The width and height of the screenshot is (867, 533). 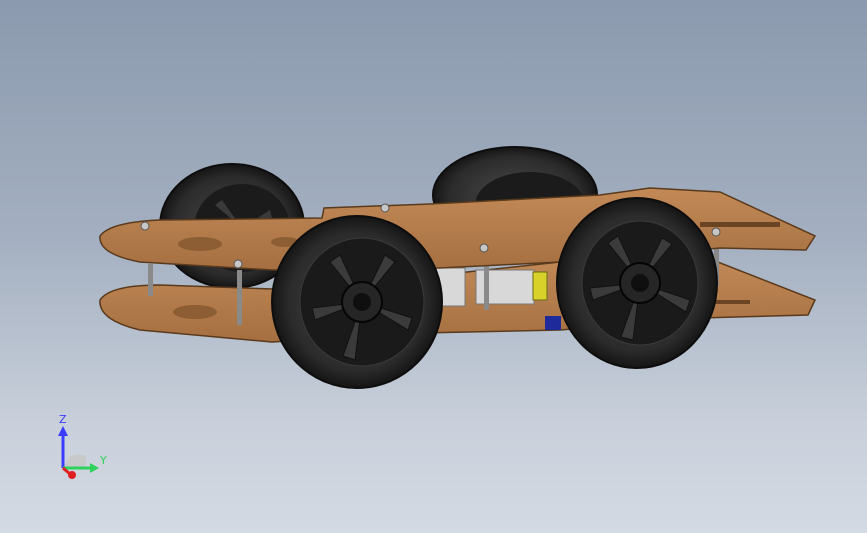 I want to click on front-right-wheel, so click(x=637, y=283).